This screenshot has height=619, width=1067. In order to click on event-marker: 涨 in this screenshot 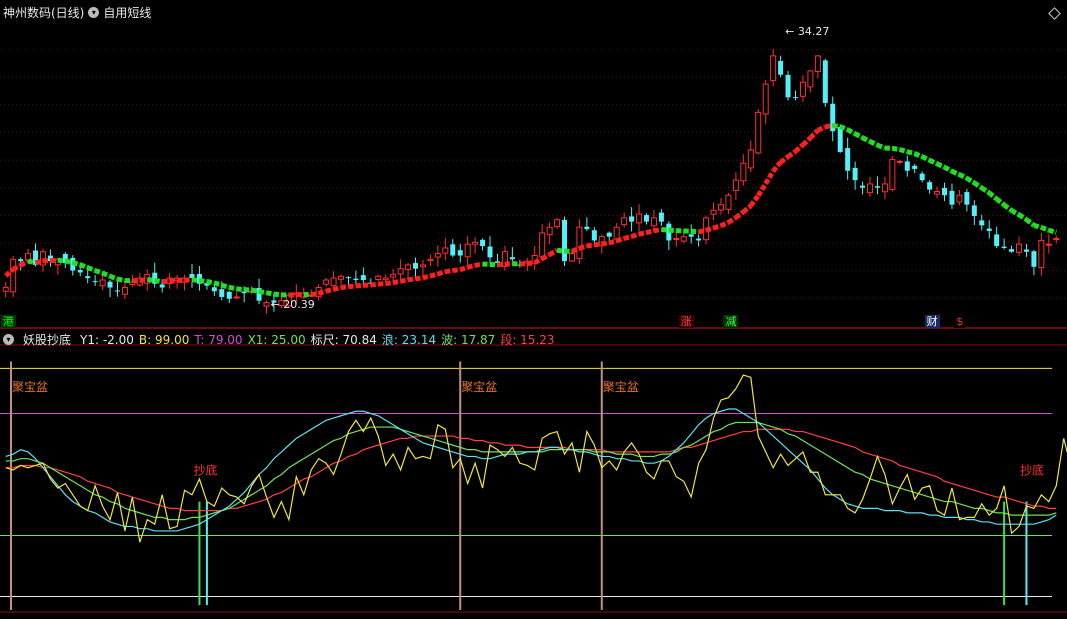, I will do `click(686, 321)`.